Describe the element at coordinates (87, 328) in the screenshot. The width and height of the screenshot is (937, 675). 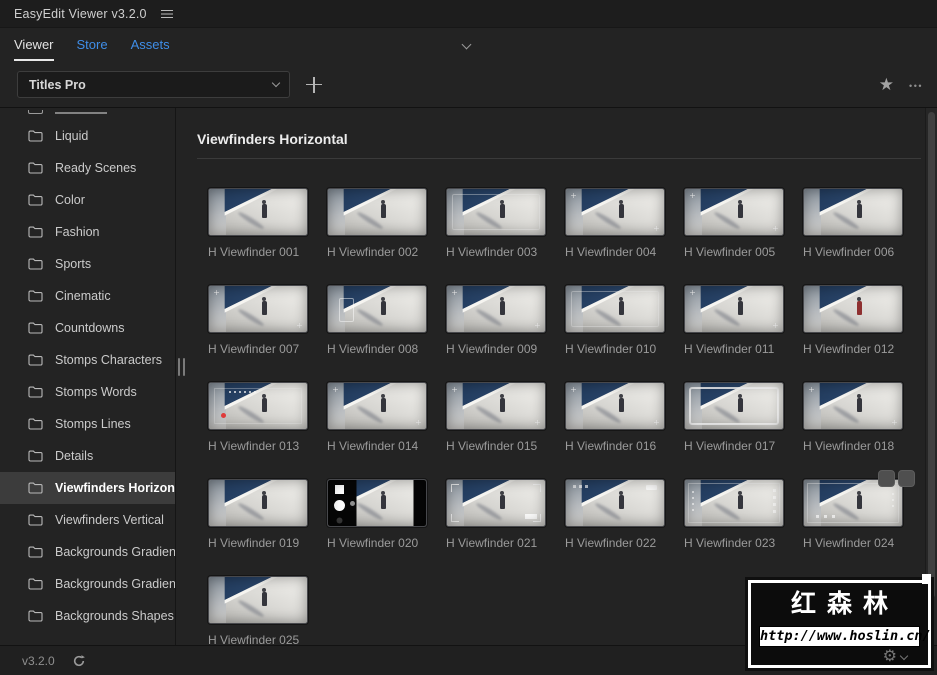
I see `sidebar-item-countdowns: Countdowns` at that location.